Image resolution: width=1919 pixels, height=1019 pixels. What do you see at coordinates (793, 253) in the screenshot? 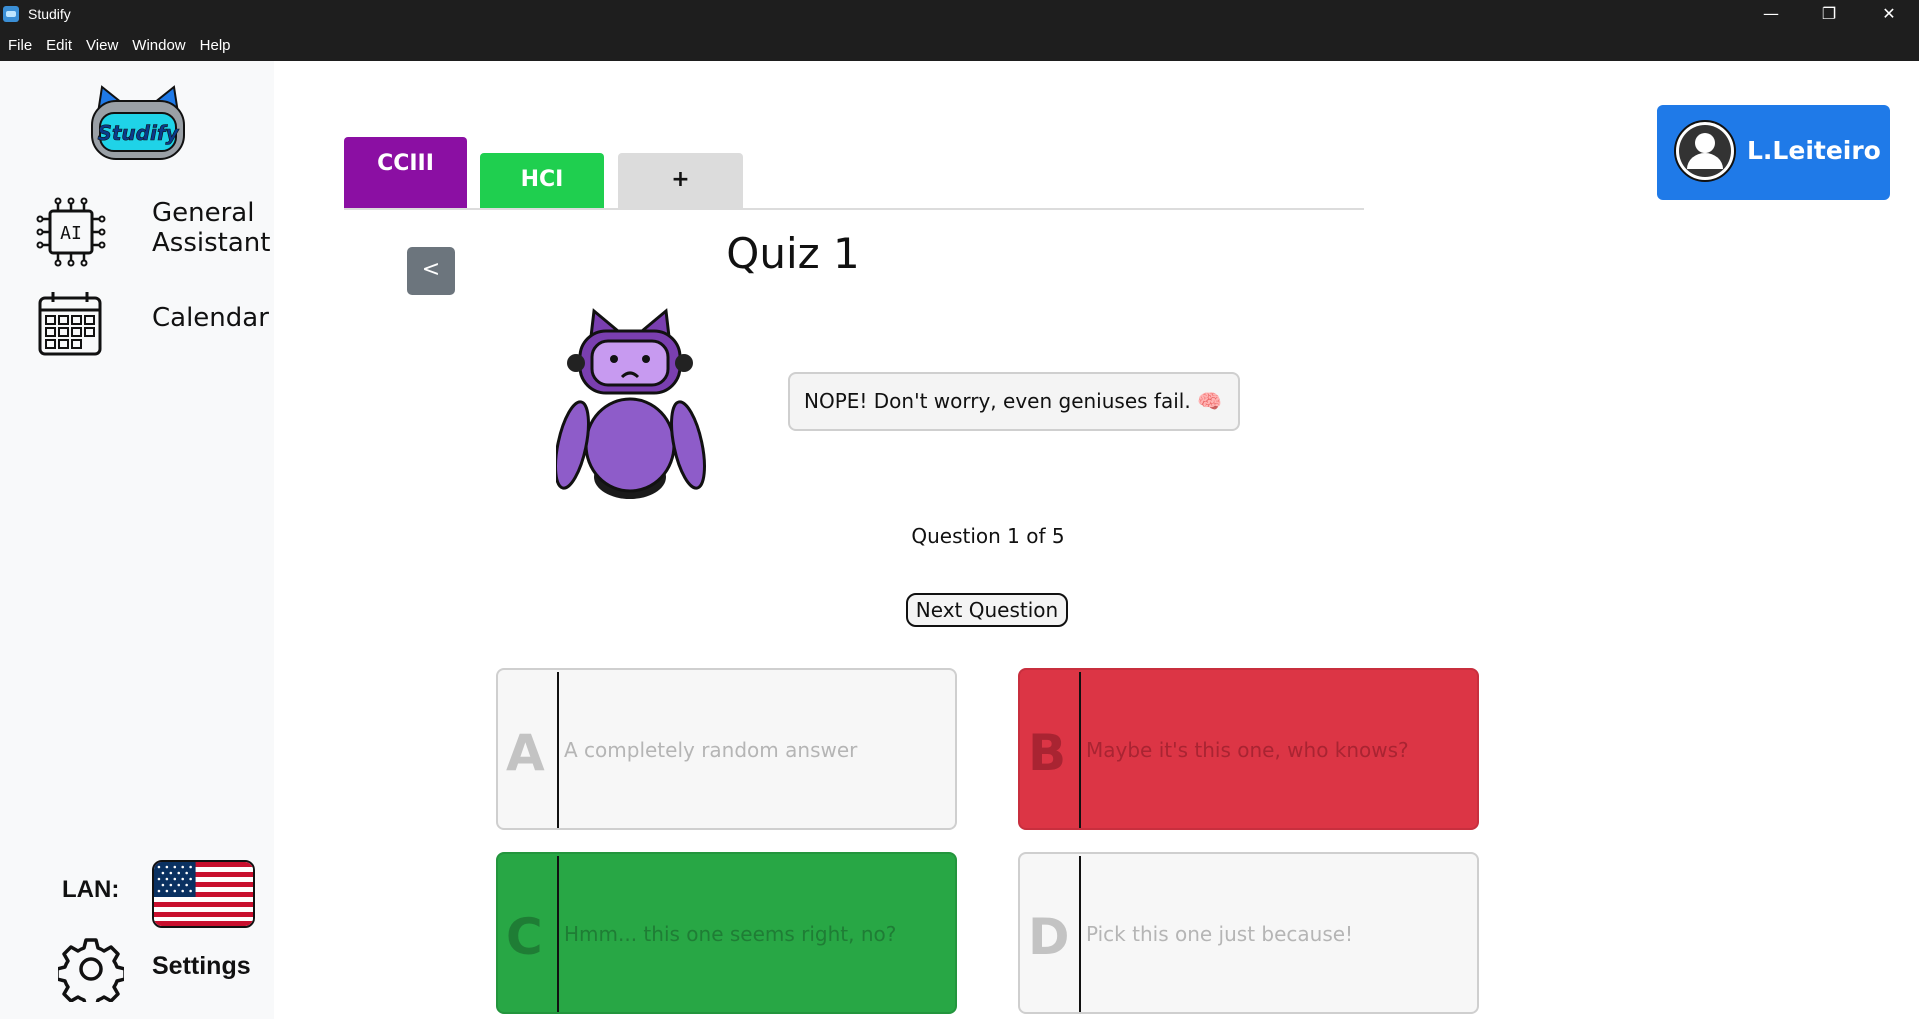
I see `quiz-title: Quiz 1` at bounding box center [793, 253].